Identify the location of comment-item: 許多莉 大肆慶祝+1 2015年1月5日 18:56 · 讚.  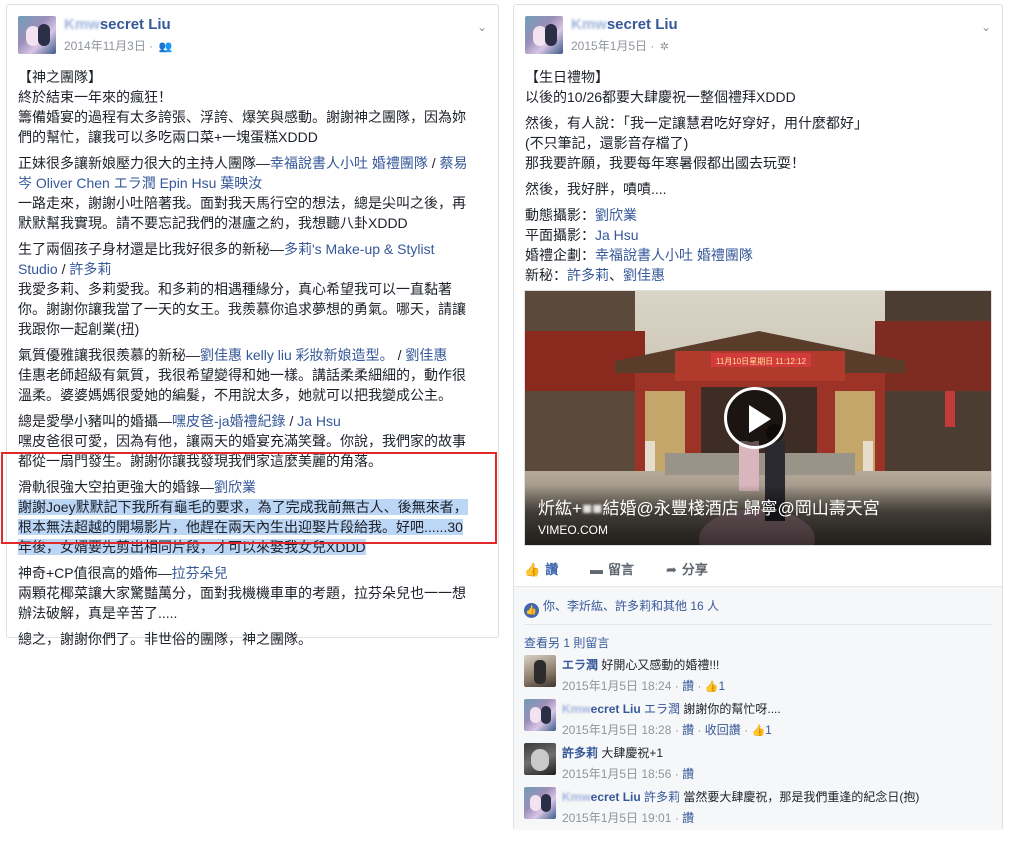
(758, 763).